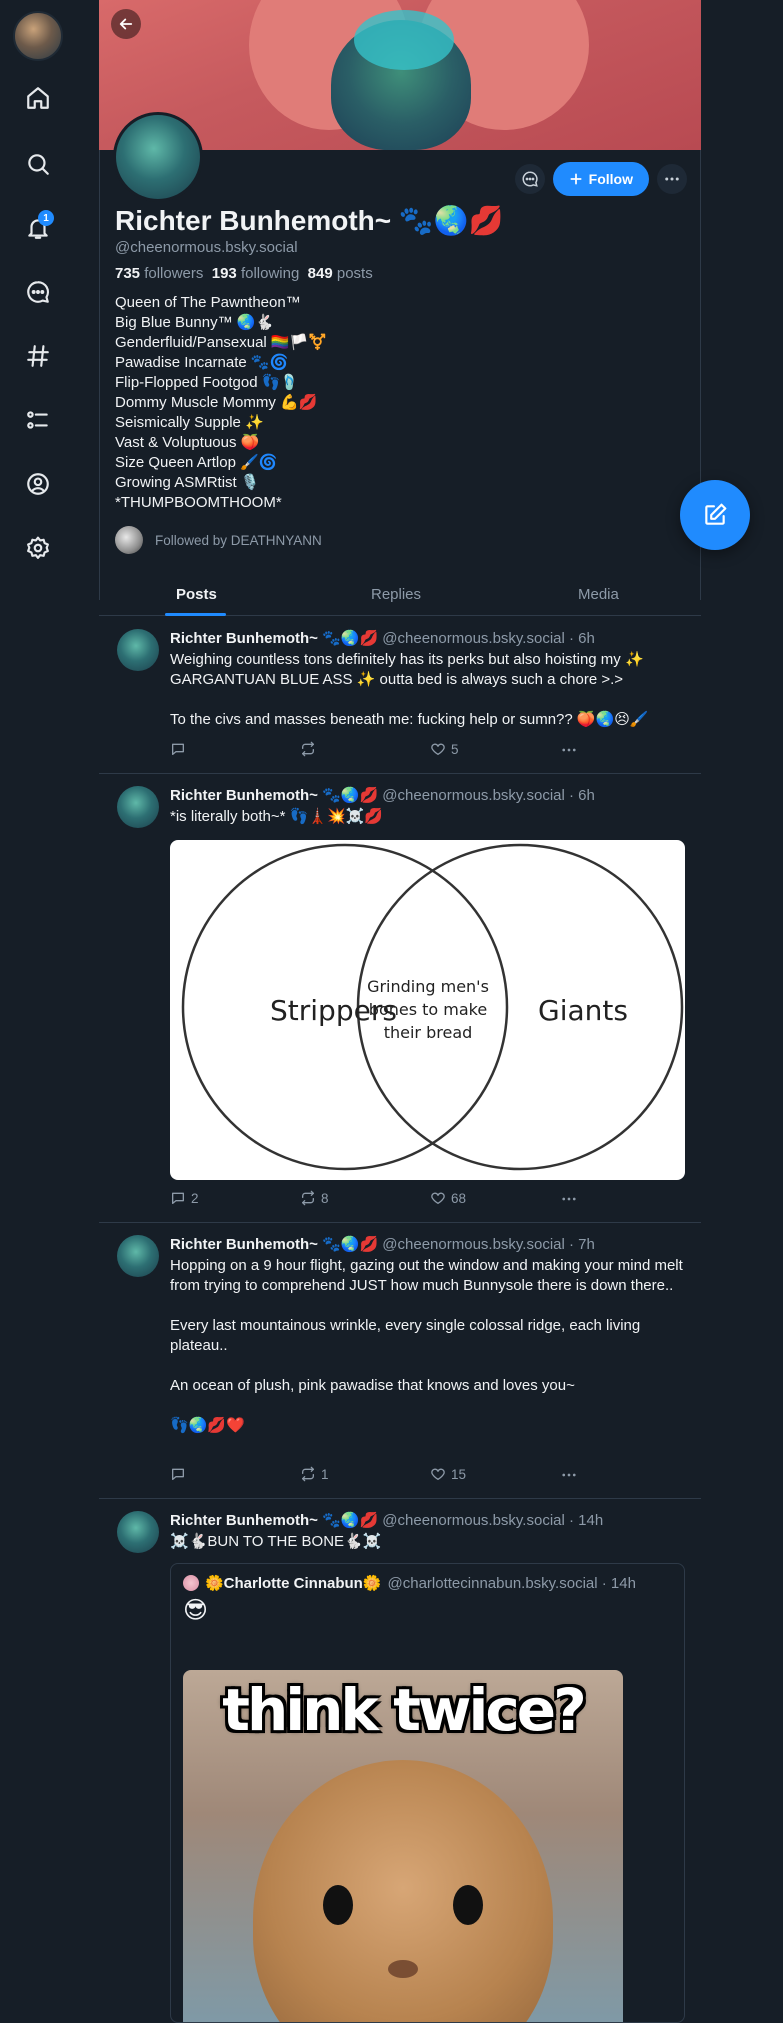 Image resolution: width=783 pixels, height=2023 pixels. Describe the element at coordinates (428, 986) in the screenshot. I see `venn-middle-label-line: Grinding men's` at that location.